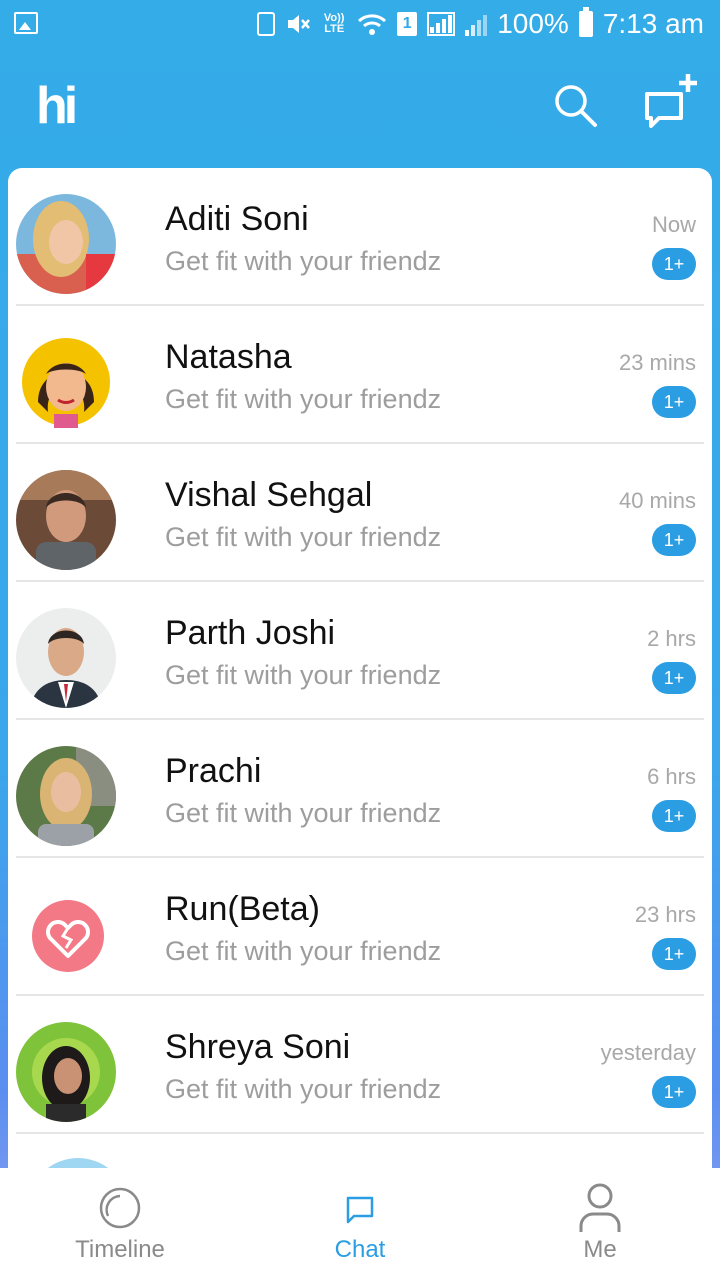 This screenshot has width=720, height=1280. I want to click on clock: 7:13 am, so click(653, 23).